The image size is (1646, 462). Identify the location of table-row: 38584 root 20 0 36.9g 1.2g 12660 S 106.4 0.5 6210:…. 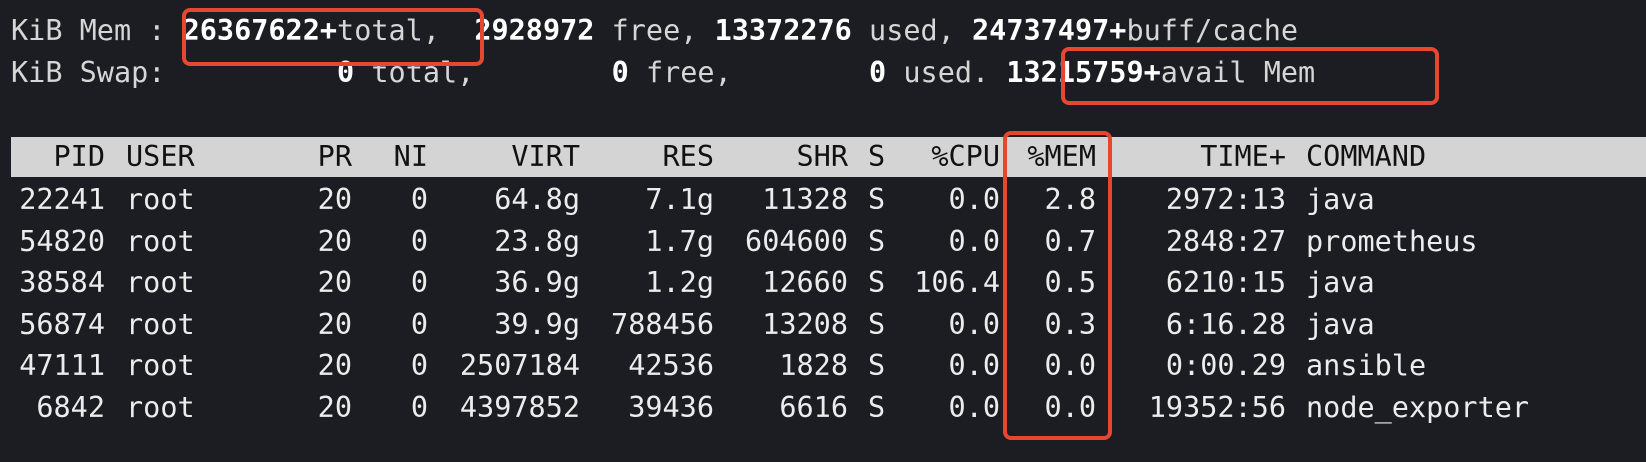
(823, 283).